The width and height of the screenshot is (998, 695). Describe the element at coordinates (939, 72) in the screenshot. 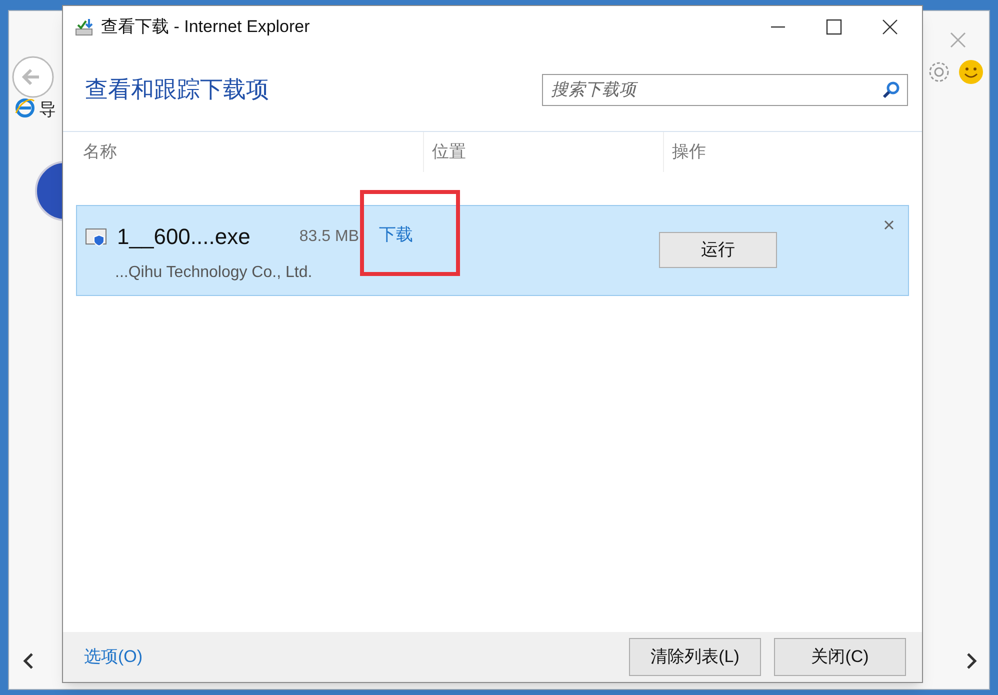

I see `settings-icon` at that location.